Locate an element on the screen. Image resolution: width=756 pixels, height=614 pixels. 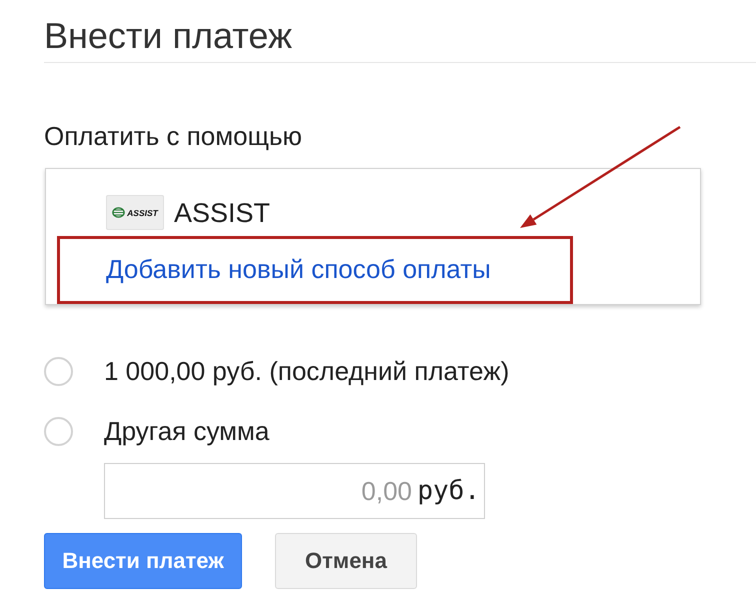
add-payment-method-link: Добавить новый способ оплаты is located at coordinates (298, 269).